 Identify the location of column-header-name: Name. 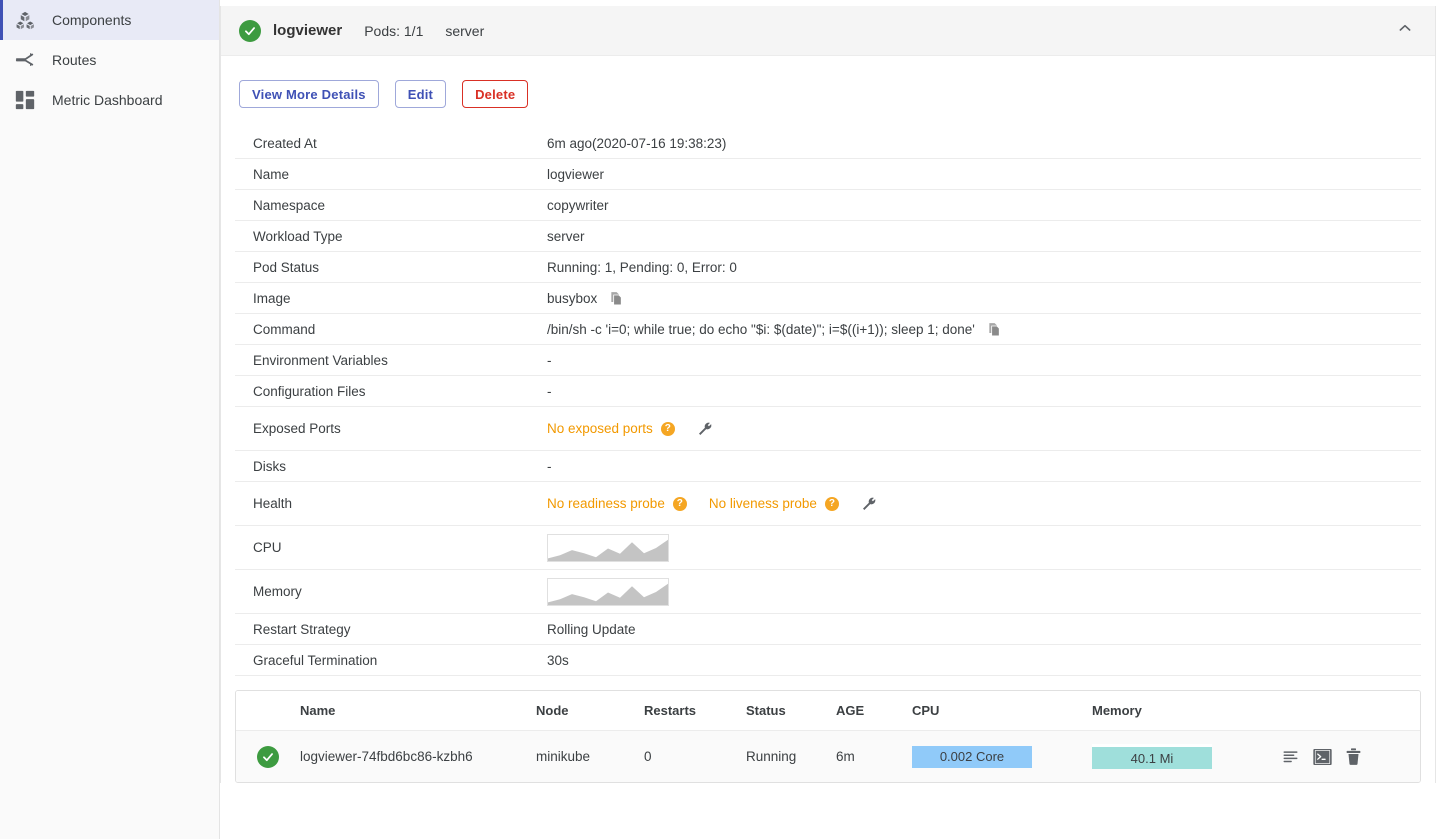
(318, 710).